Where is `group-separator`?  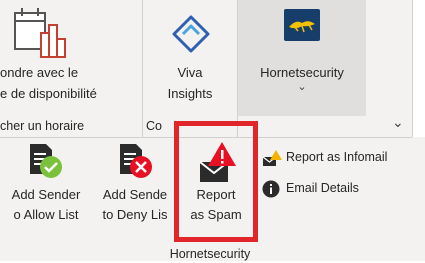
group-separator is located at coordinates (412, 68).